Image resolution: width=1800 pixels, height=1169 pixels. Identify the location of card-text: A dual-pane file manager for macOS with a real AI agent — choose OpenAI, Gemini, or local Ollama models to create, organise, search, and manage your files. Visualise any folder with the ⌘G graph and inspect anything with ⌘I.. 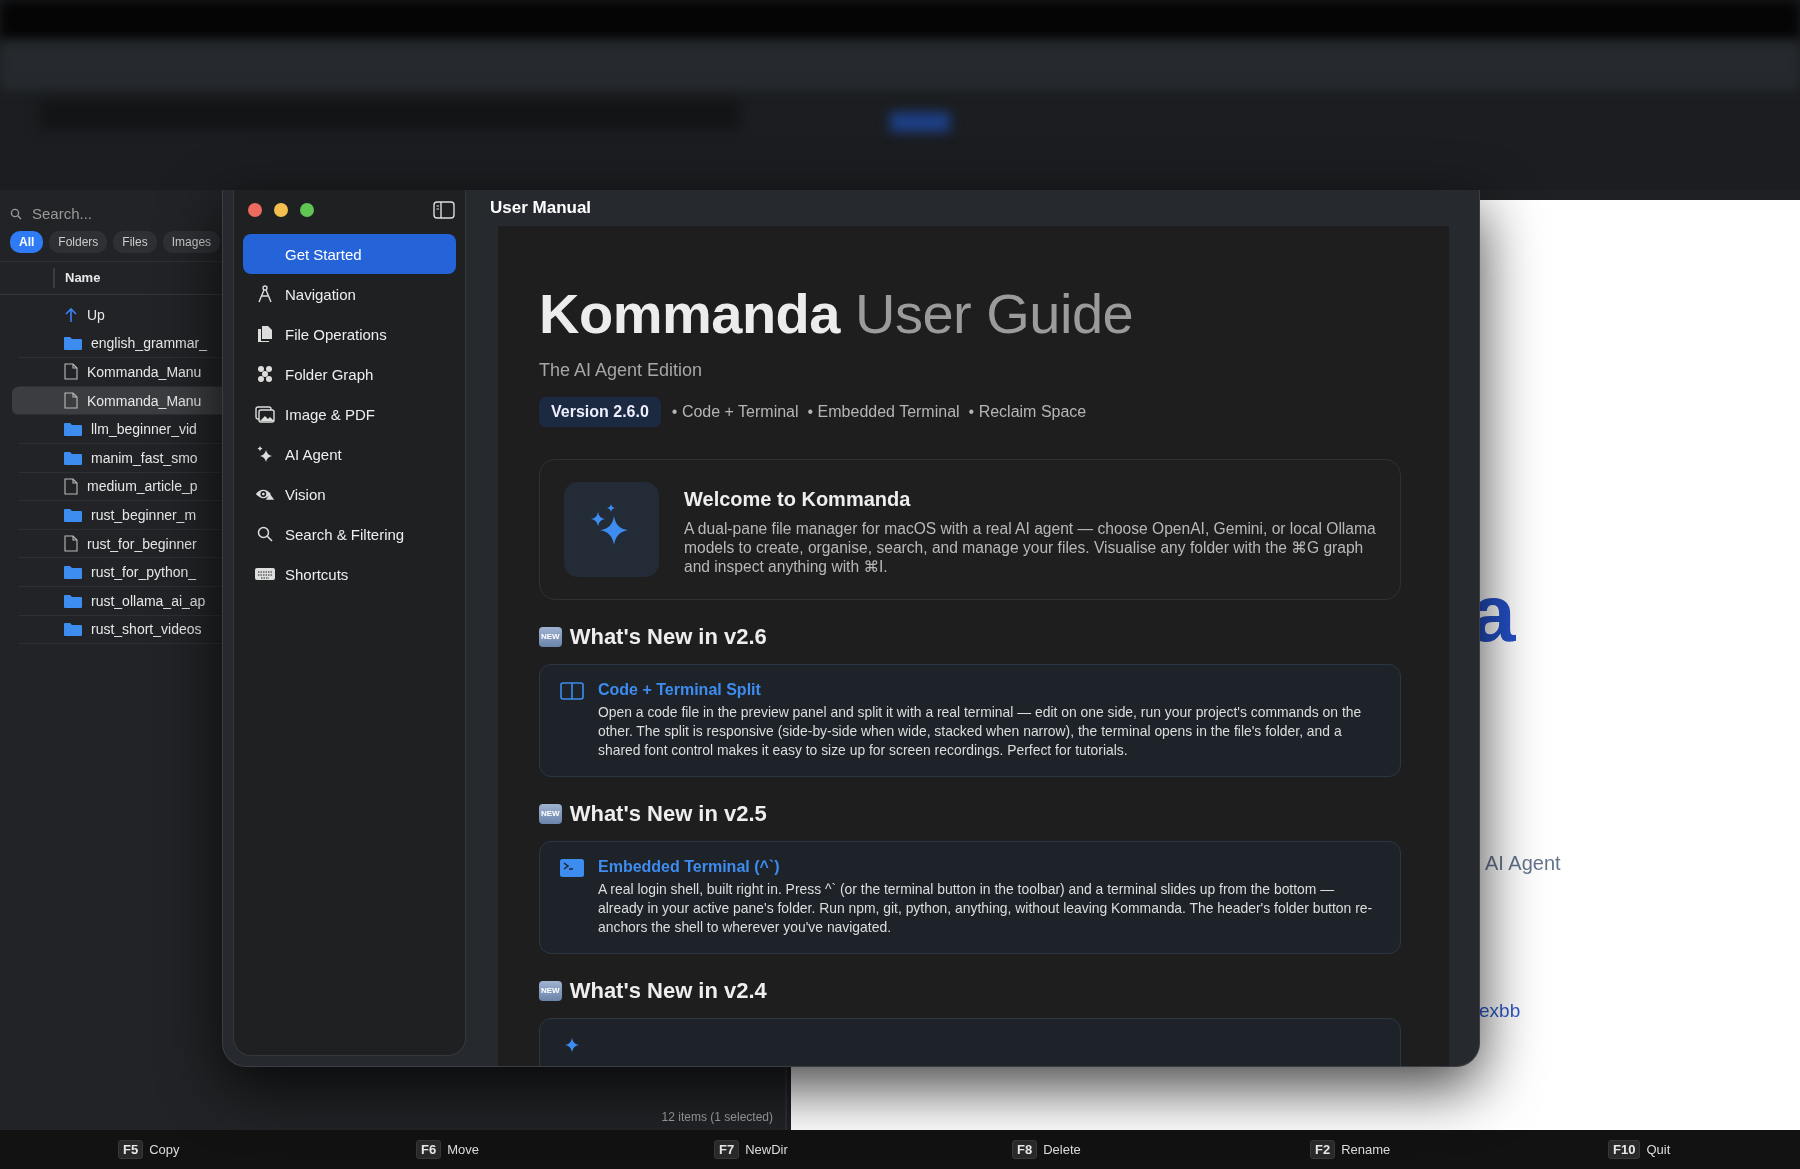
(1030, 547).